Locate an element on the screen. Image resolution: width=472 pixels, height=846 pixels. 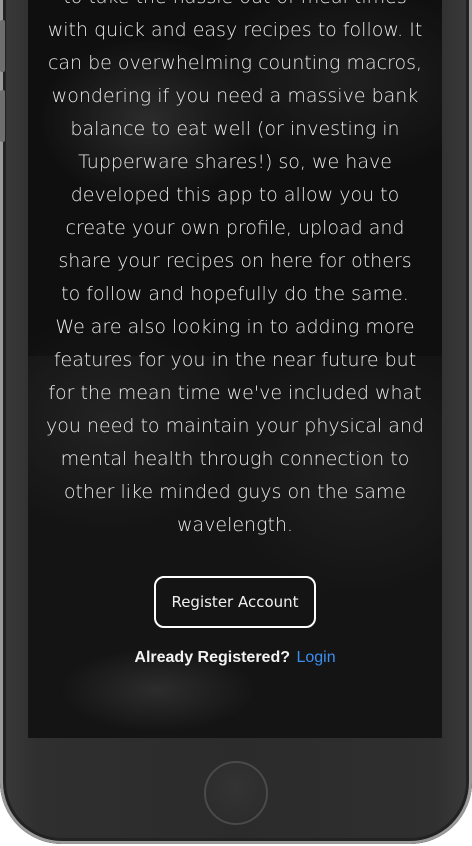
register-account-button: Register Account is located at coordinates (235, 602).